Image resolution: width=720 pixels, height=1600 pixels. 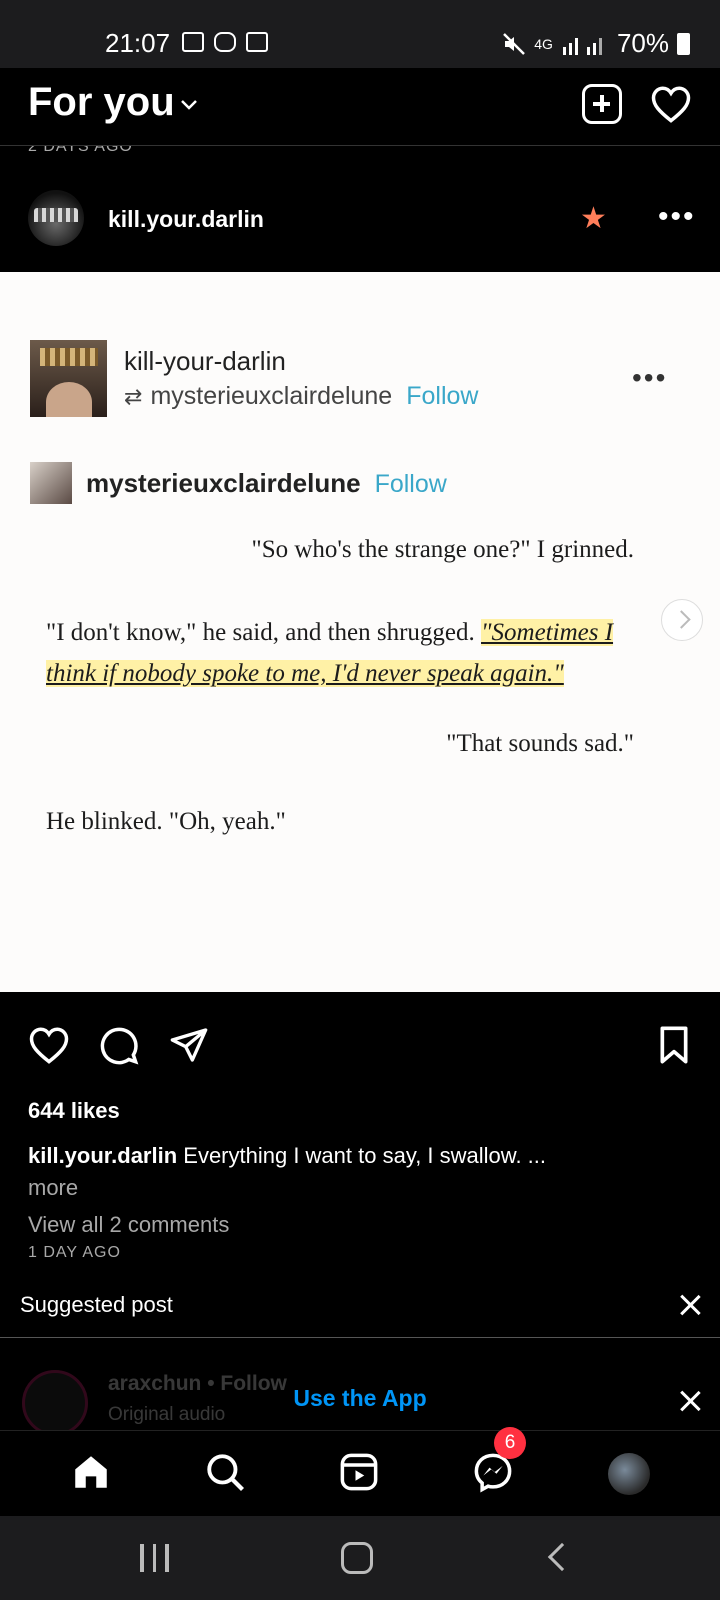 What do you see at coordinates (266, 483) in the screenshot?
I see `tumblr-op-line: mysterieuxclairdelune Follow` at bounding box center [266, 483].